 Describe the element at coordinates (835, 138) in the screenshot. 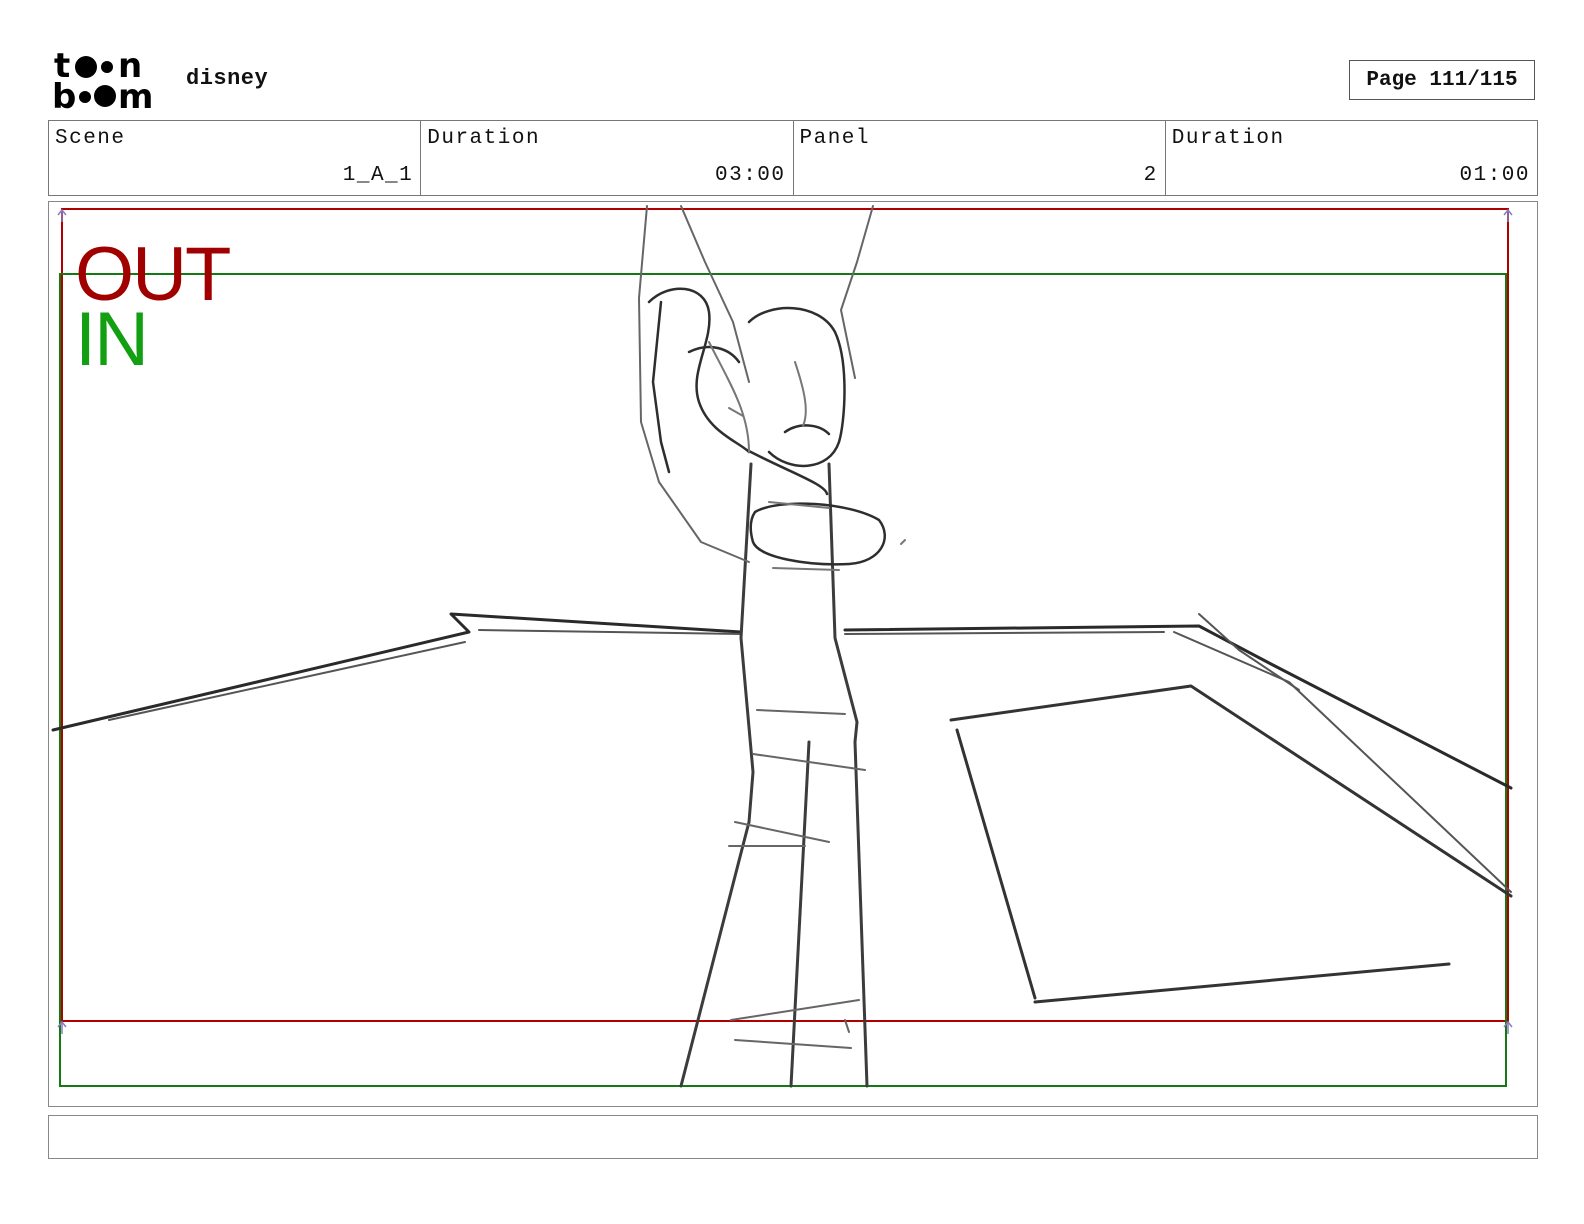

I see `panel-label: Panel` at that location.